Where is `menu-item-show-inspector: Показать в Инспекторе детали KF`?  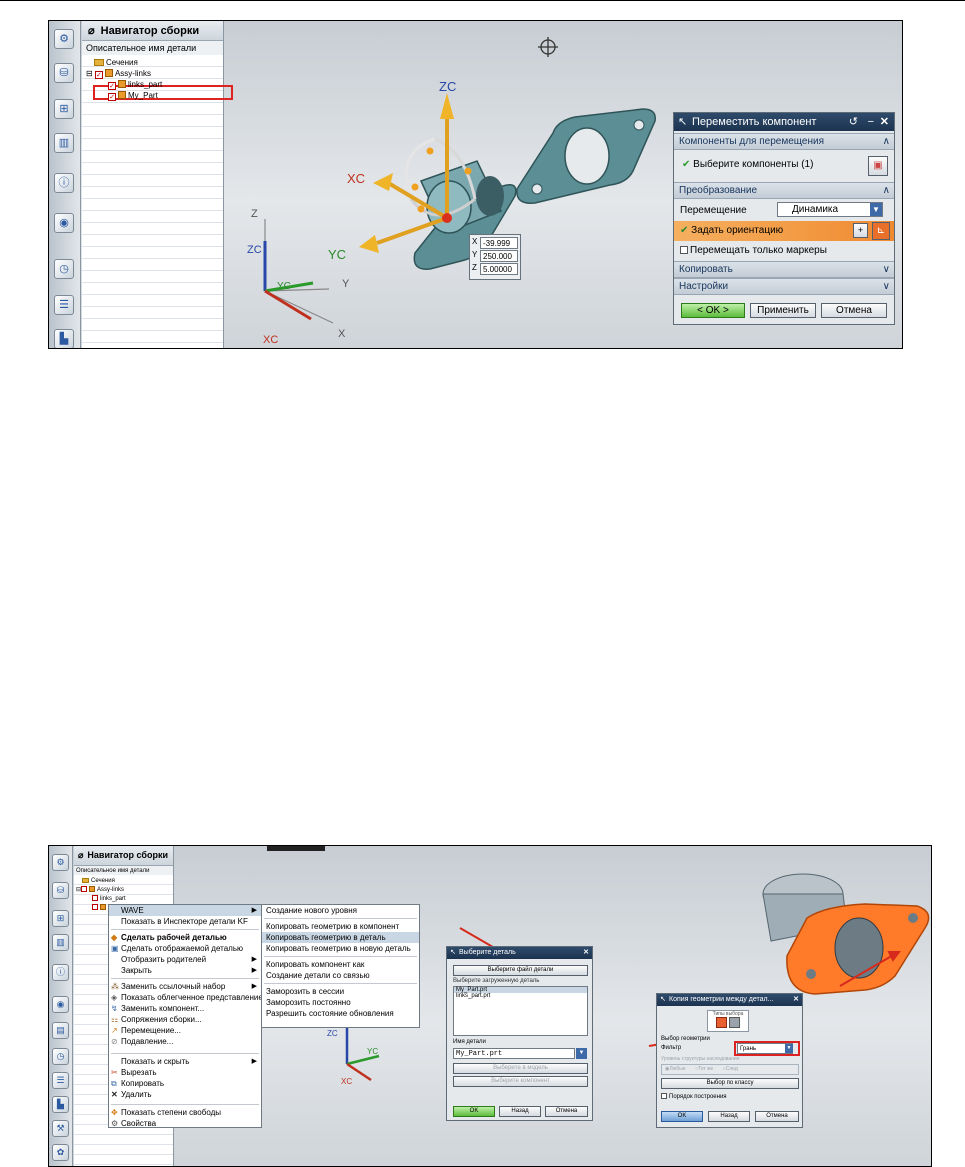 menu-item-show-inspector: Показать в Инспекторе детали KF is located at coordinates (185, 921).